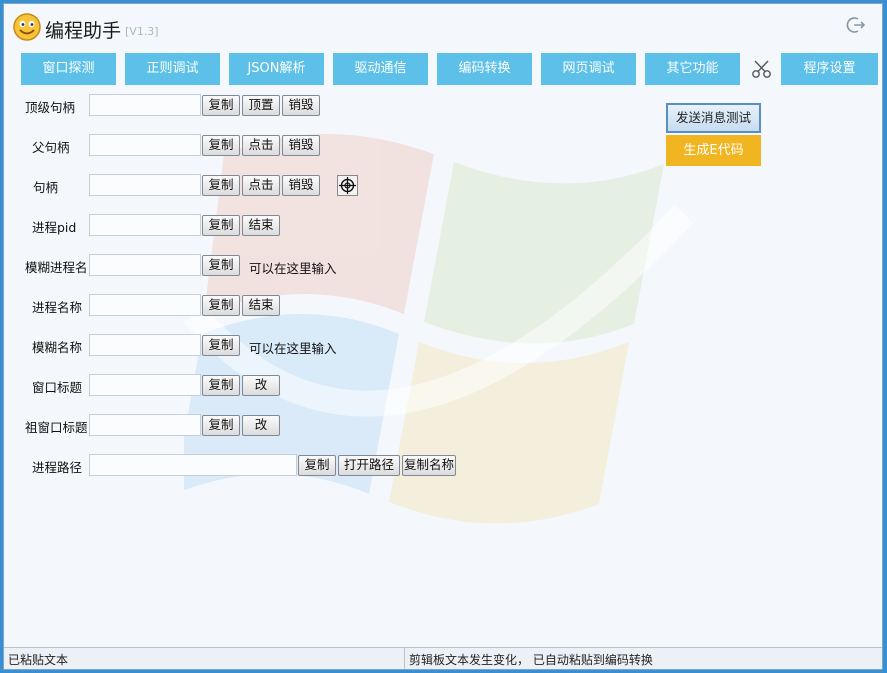 Image resolution: width=887 pixels, height=673 pixels. I want to click on generate-e-code-button: 生成E代码, so click(713, 150).